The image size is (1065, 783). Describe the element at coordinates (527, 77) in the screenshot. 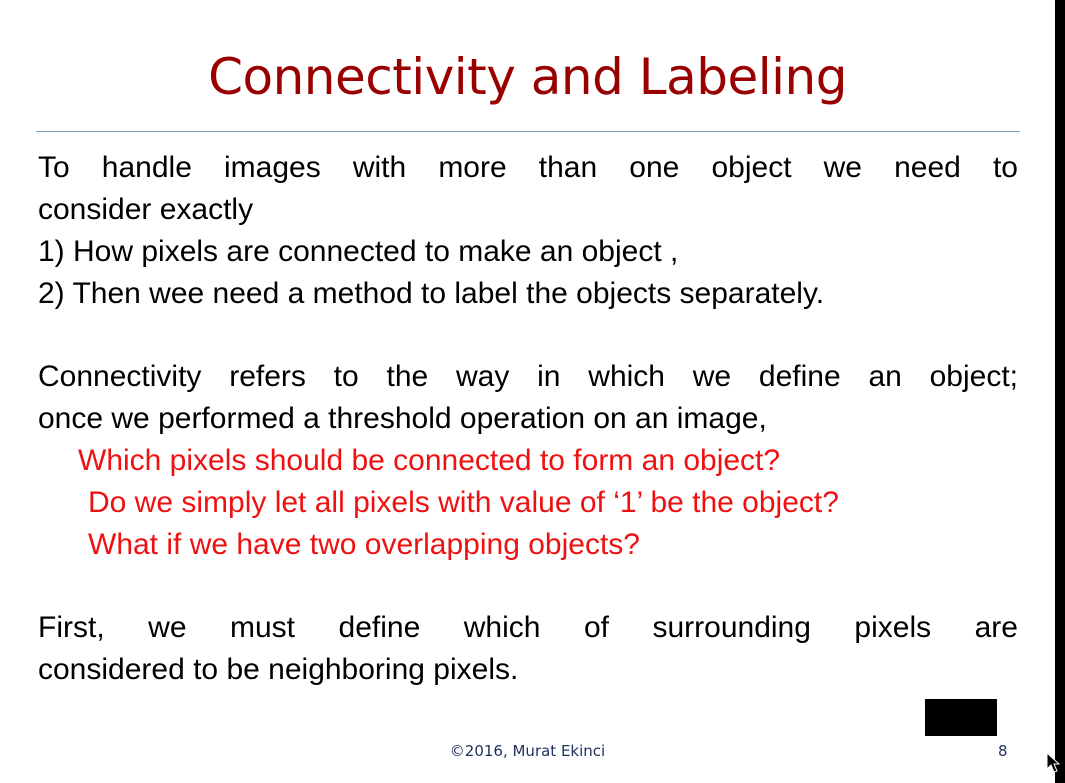

I see `slide-title: Connectivity and Labeling` at that location.